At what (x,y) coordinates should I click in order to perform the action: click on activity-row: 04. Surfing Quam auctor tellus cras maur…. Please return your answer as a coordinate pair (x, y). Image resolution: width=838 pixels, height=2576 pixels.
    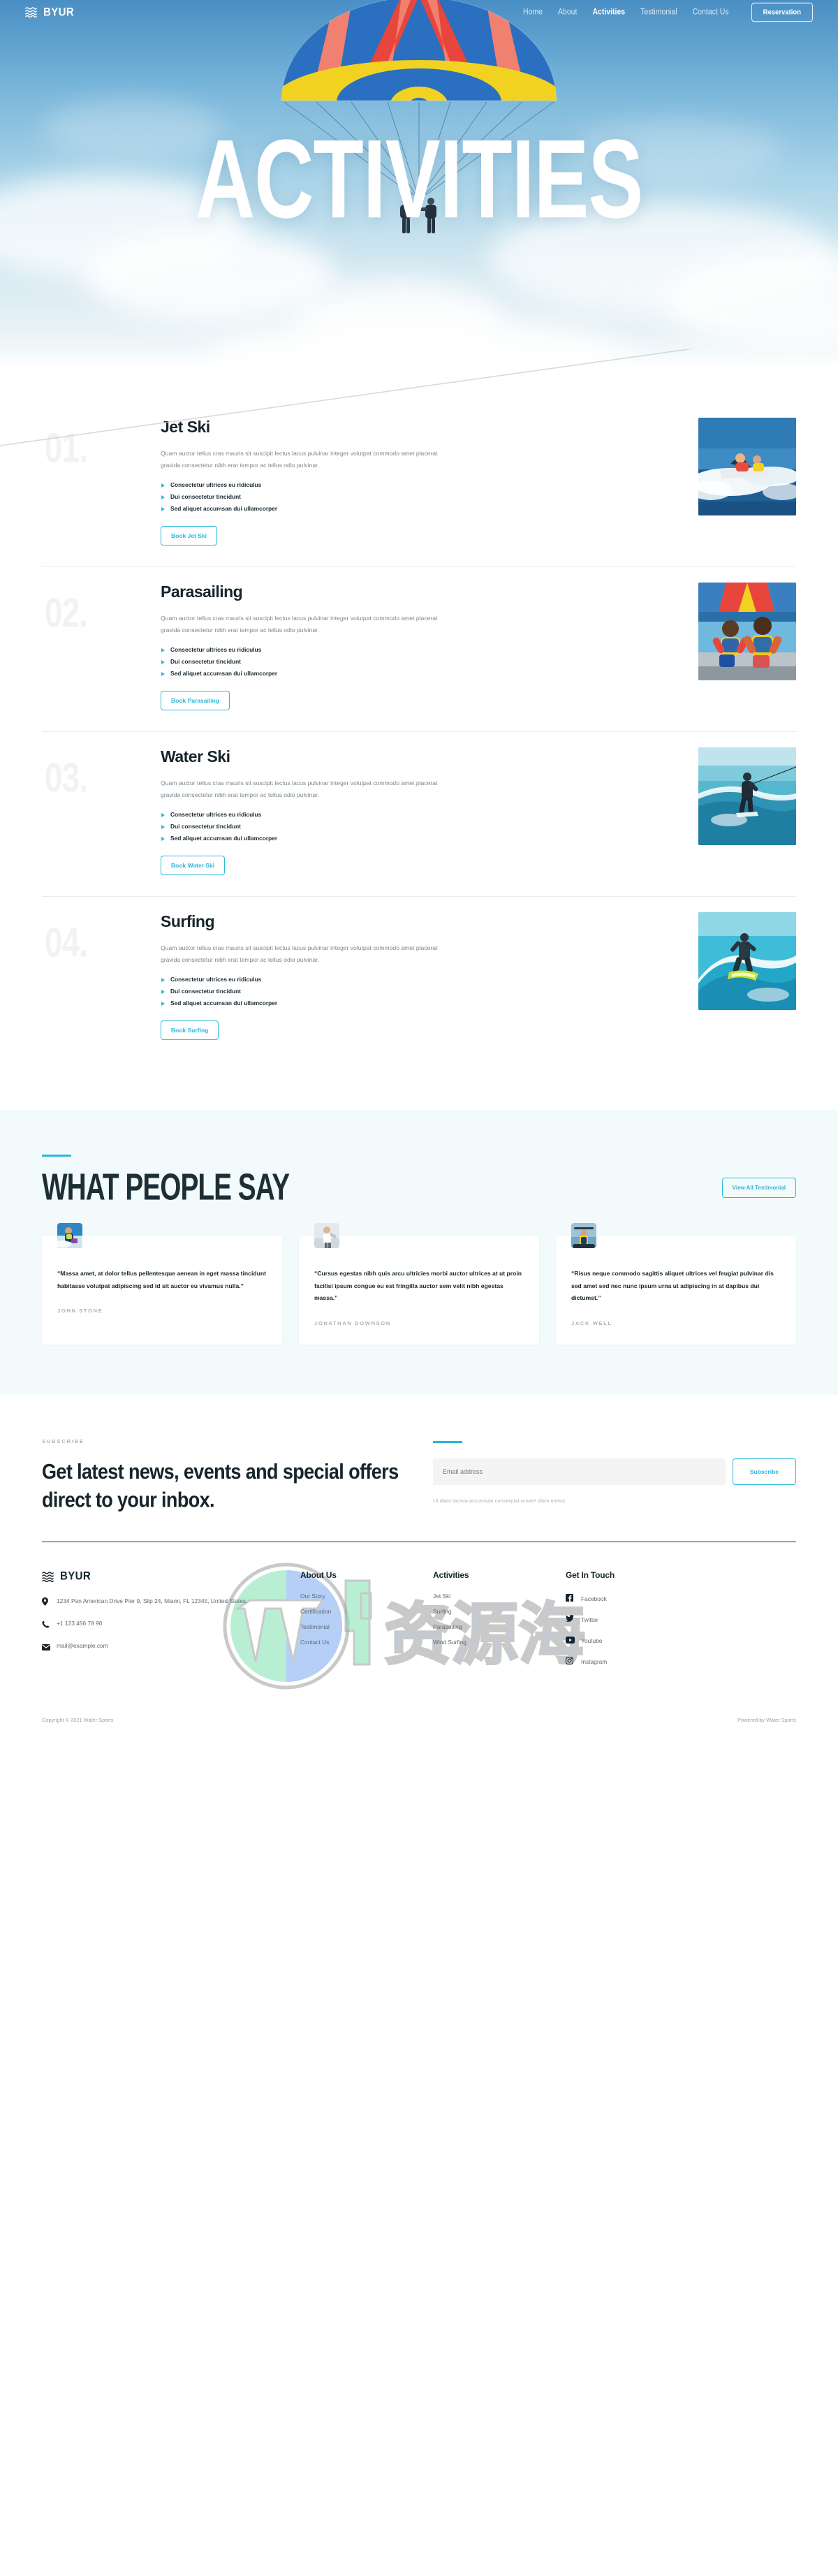
    Looking at the image, I should click on (419, 979).